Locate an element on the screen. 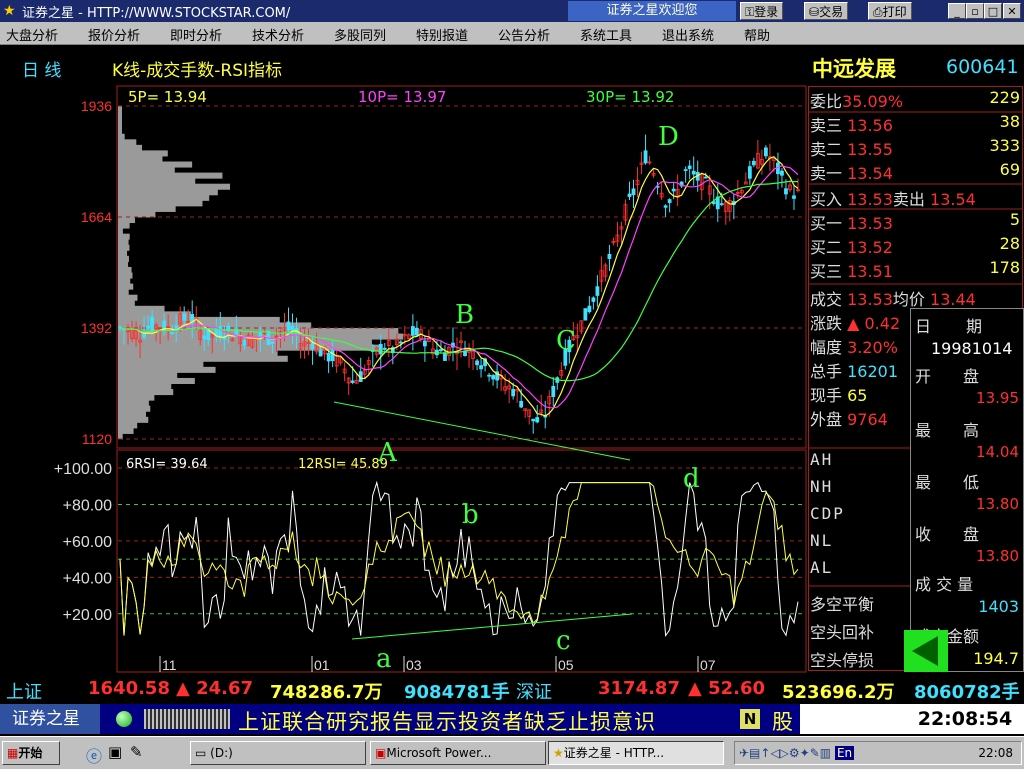 The image size is (1024, 769). ktzs-label: 空头停损 is located at coordinates (842, 660).